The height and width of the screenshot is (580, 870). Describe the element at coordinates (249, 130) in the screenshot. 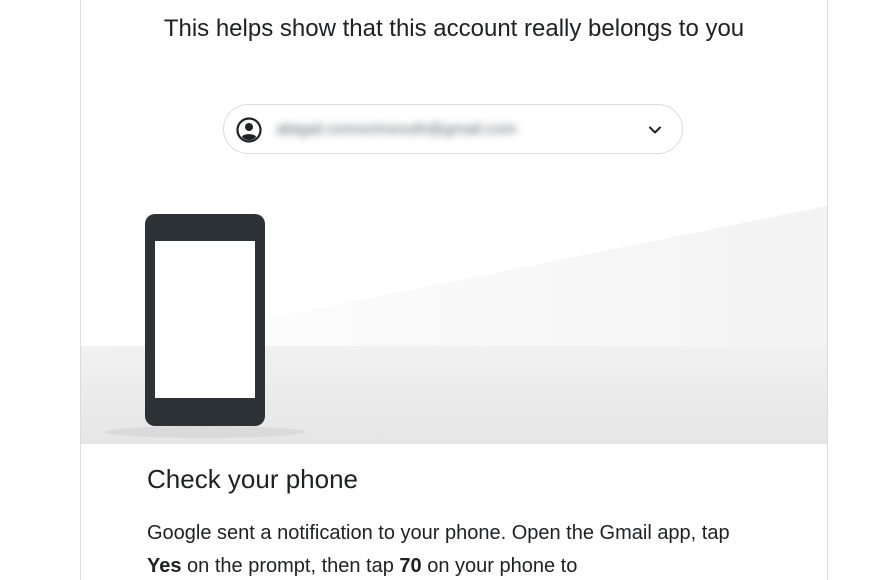

I see `account-circle-icon` at that location.